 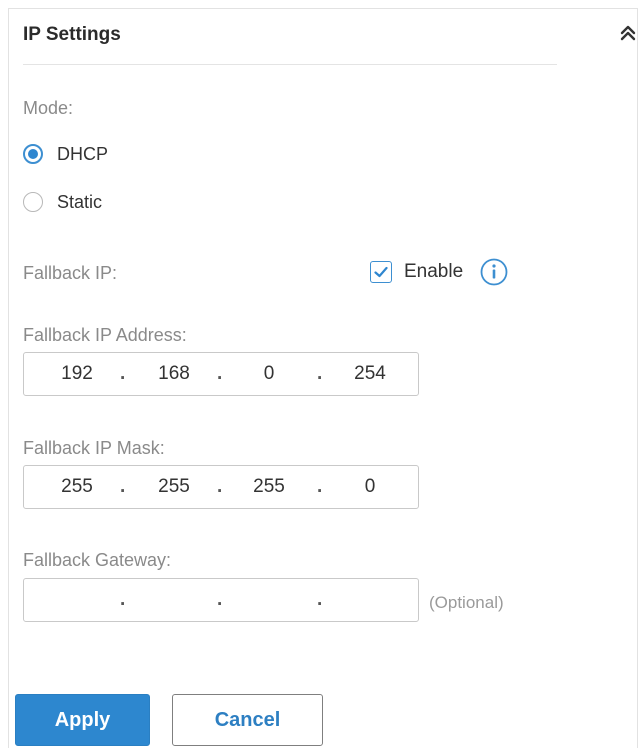 I want to click on title-divider, so click(x=290, y=64).